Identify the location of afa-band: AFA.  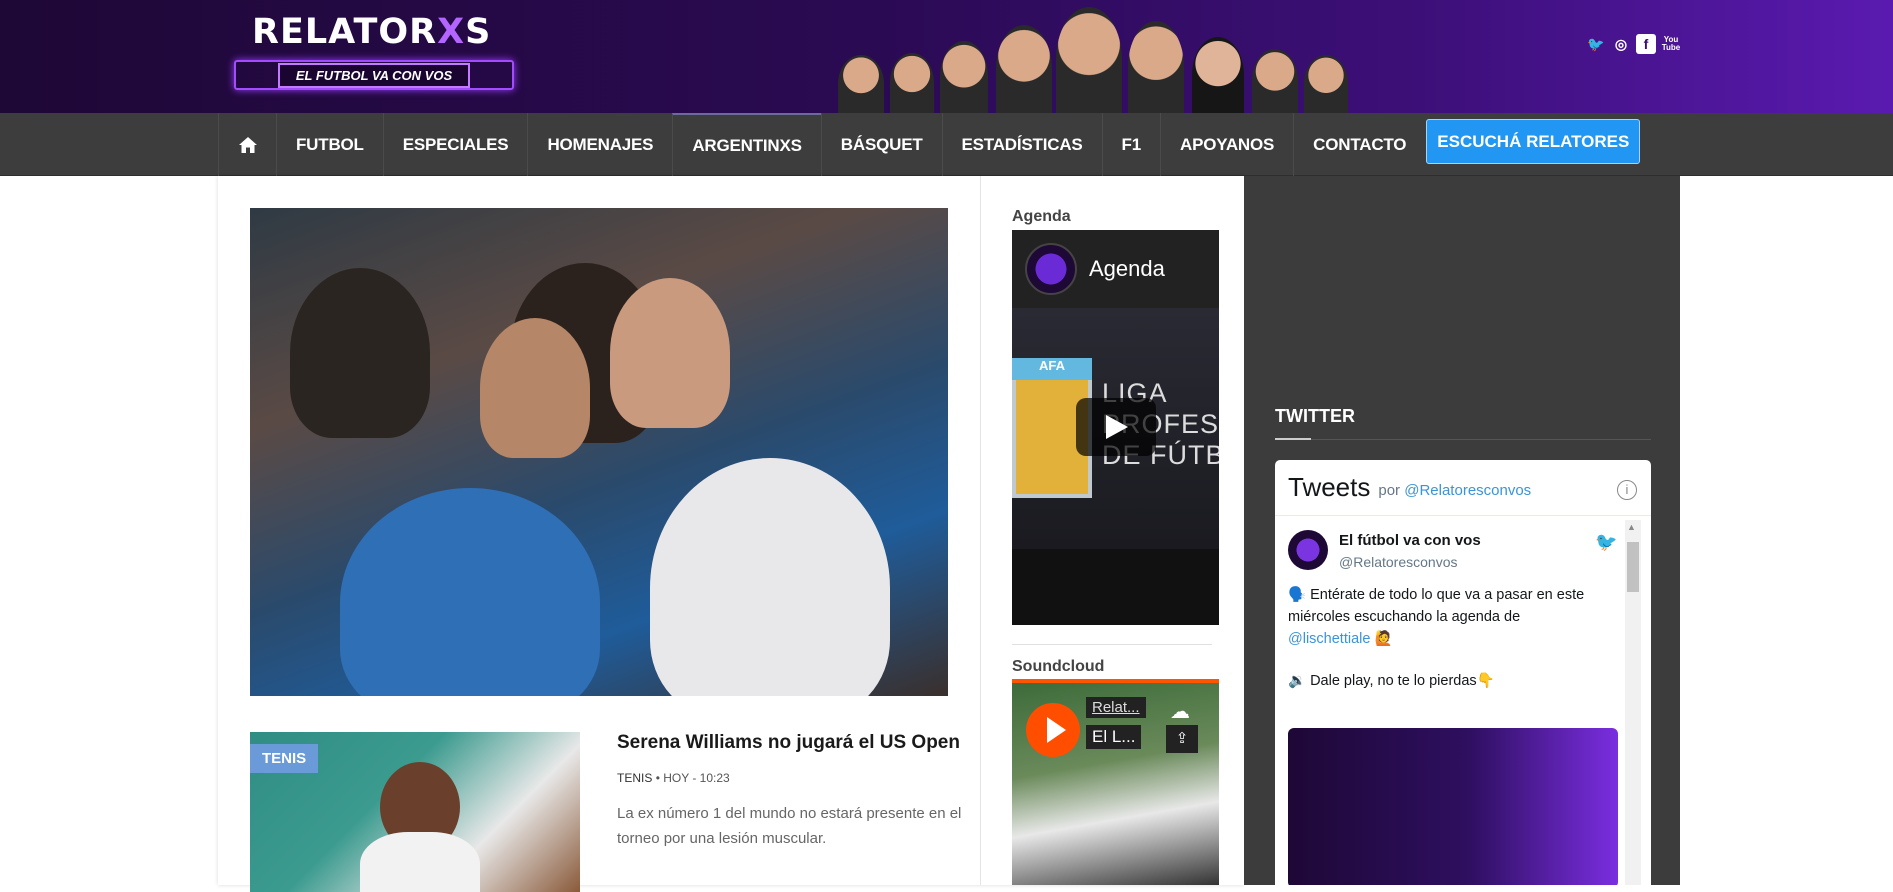
(1052, 369).